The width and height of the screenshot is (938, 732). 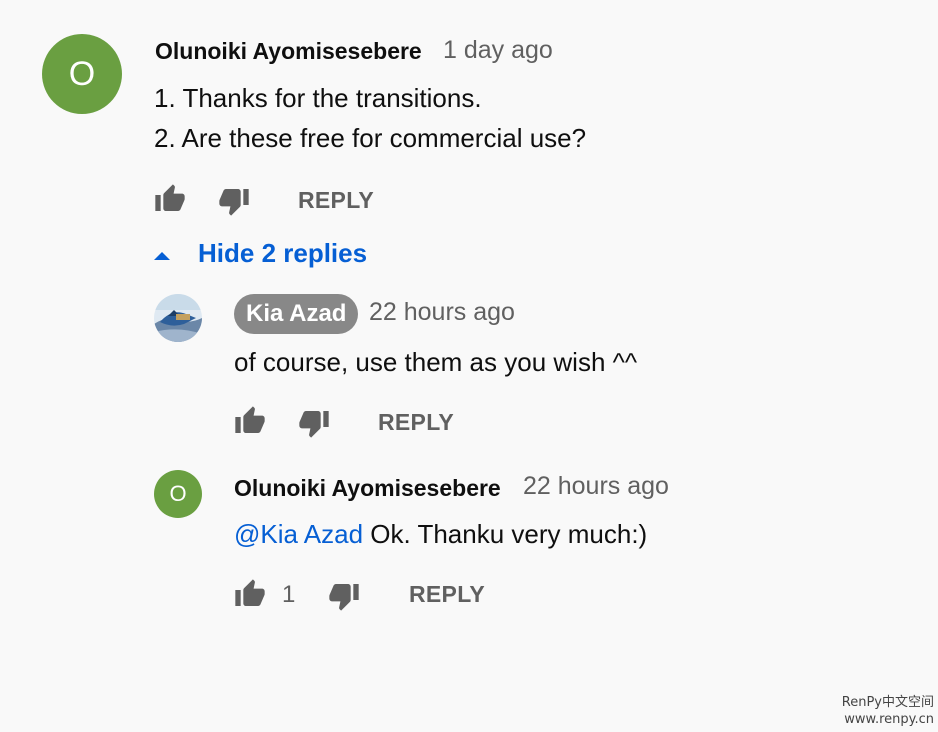 What do you see at coordinates (162, 256) in the screenshot?
I see `caret-up-icon` at bounding box center [162, 256].